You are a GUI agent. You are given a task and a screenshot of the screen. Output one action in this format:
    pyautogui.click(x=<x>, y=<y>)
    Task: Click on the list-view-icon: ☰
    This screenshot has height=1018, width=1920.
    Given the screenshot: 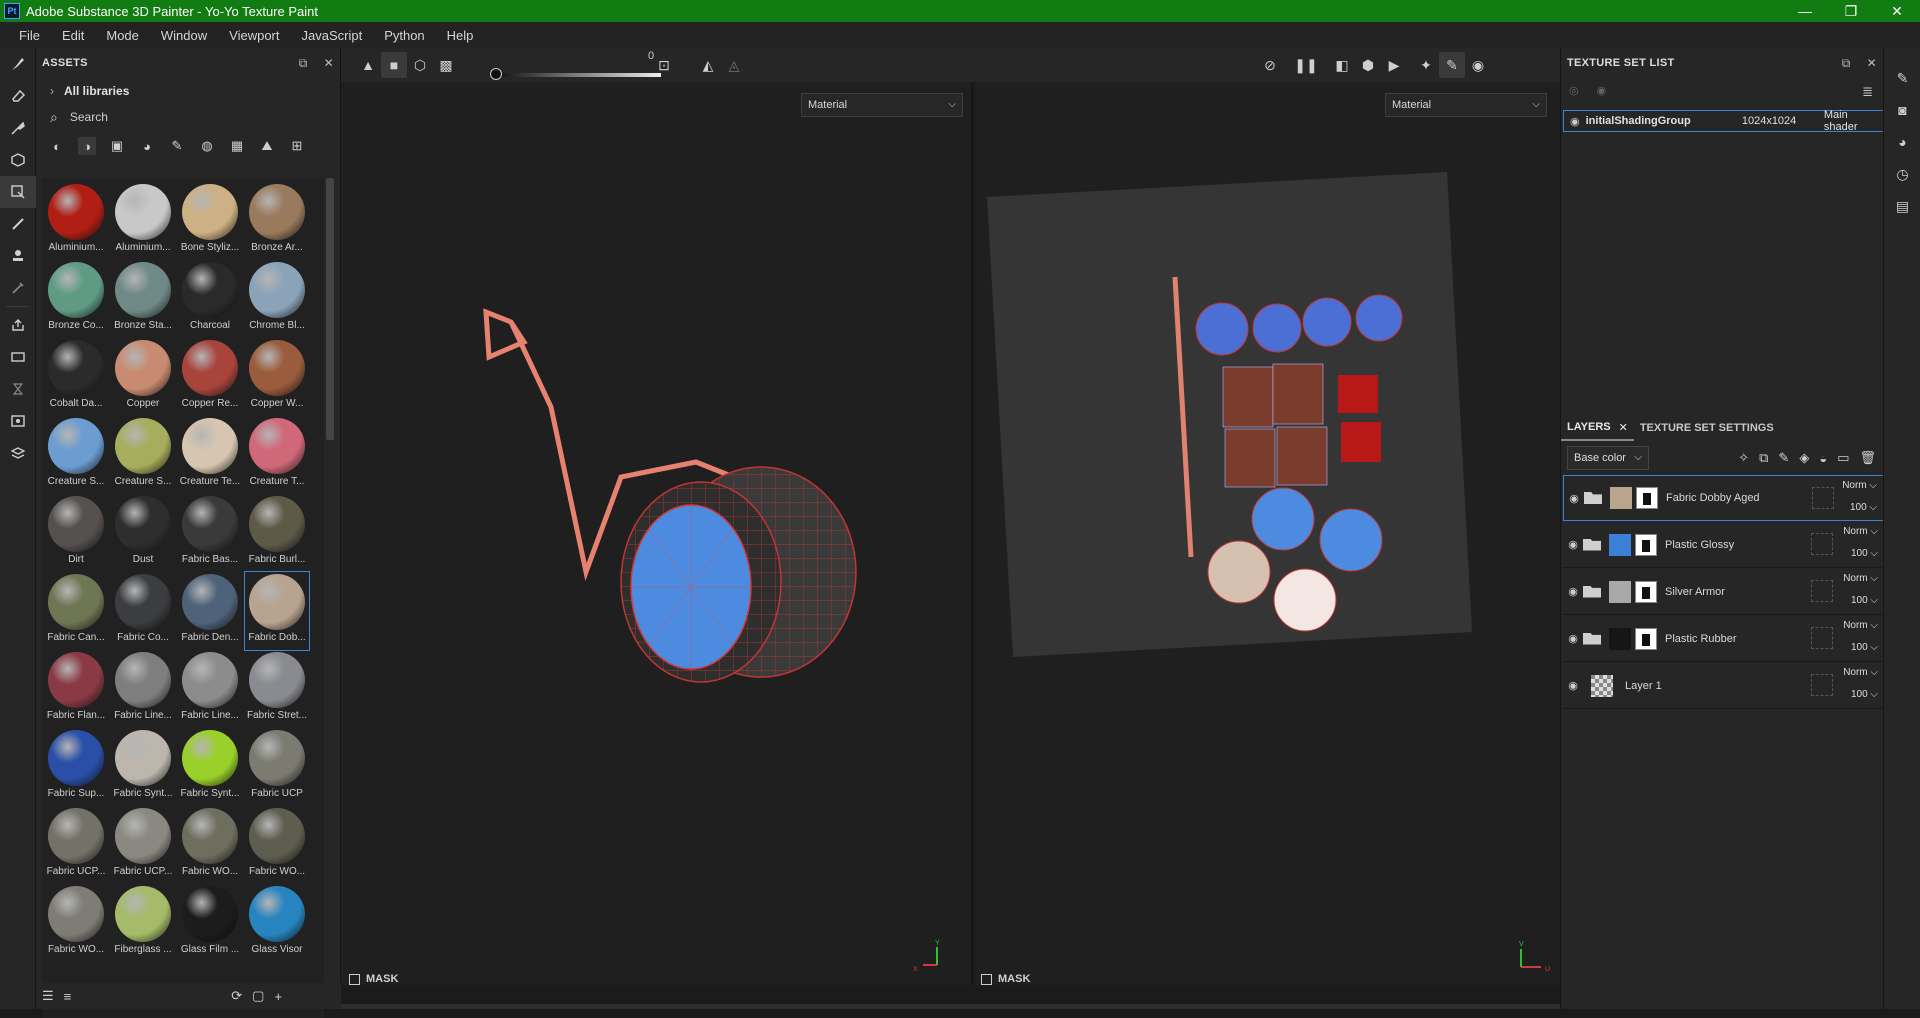 What is the action you would take?
    pyautogui.click(x=48, y=996)
    